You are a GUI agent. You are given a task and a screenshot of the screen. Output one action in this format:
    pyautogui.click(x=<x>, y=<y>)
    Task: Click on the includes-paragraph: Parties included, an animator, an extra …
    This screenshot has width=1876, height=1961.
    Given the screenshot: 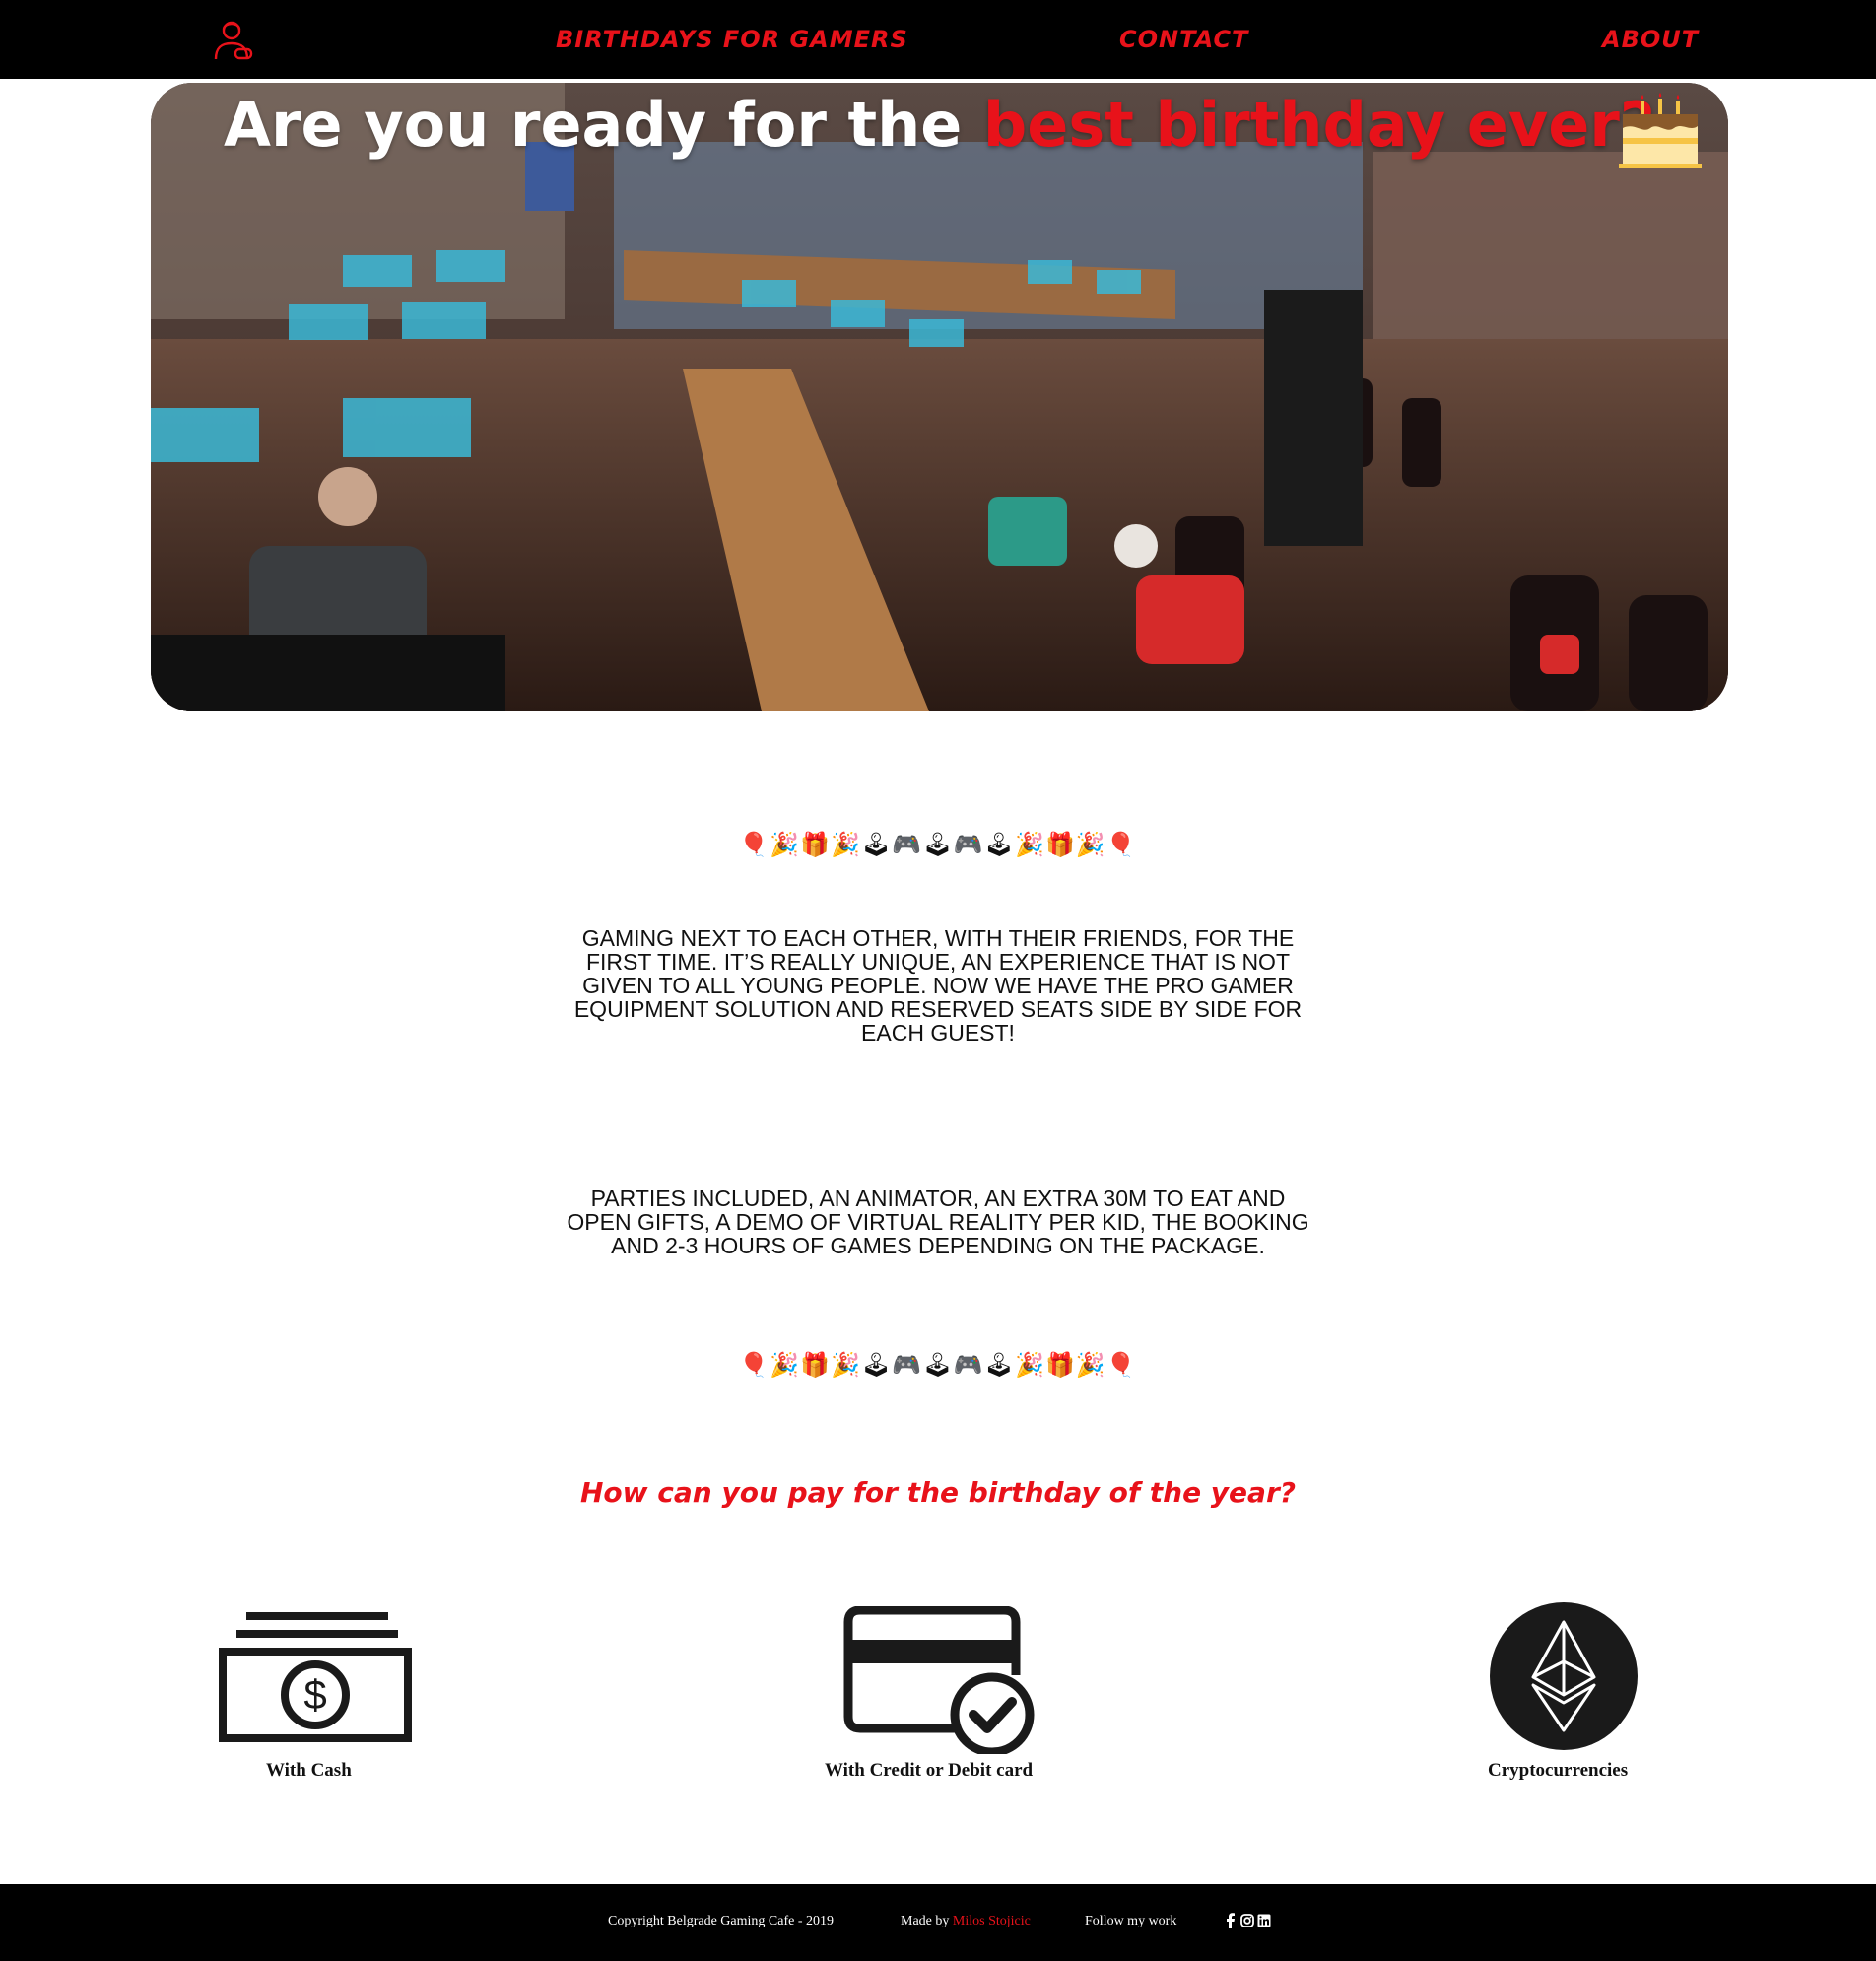 What is the action you would take?
    pyautogui.click(x=938, y=1221)
    